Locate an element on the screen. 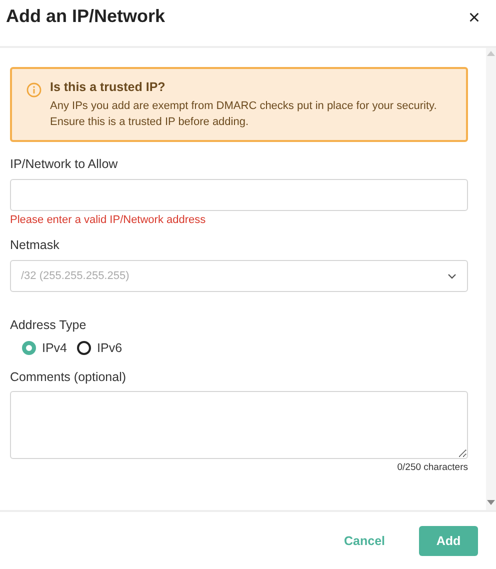  scroll-down-icon is located at coordinates (491, 503).